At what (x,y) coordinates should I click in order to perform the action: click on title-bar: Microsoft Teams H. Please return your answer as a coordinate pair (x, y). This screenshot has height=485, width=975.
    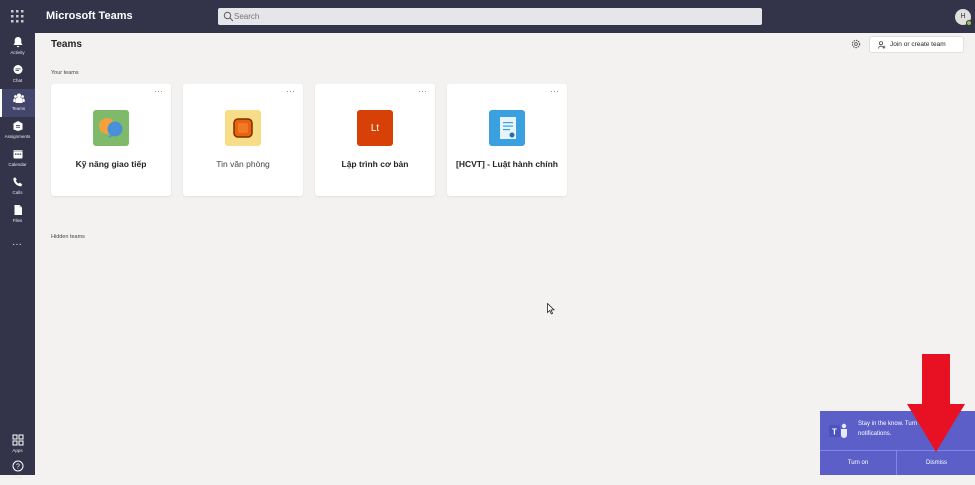
    Looking at the image, I should click on (487, 16).